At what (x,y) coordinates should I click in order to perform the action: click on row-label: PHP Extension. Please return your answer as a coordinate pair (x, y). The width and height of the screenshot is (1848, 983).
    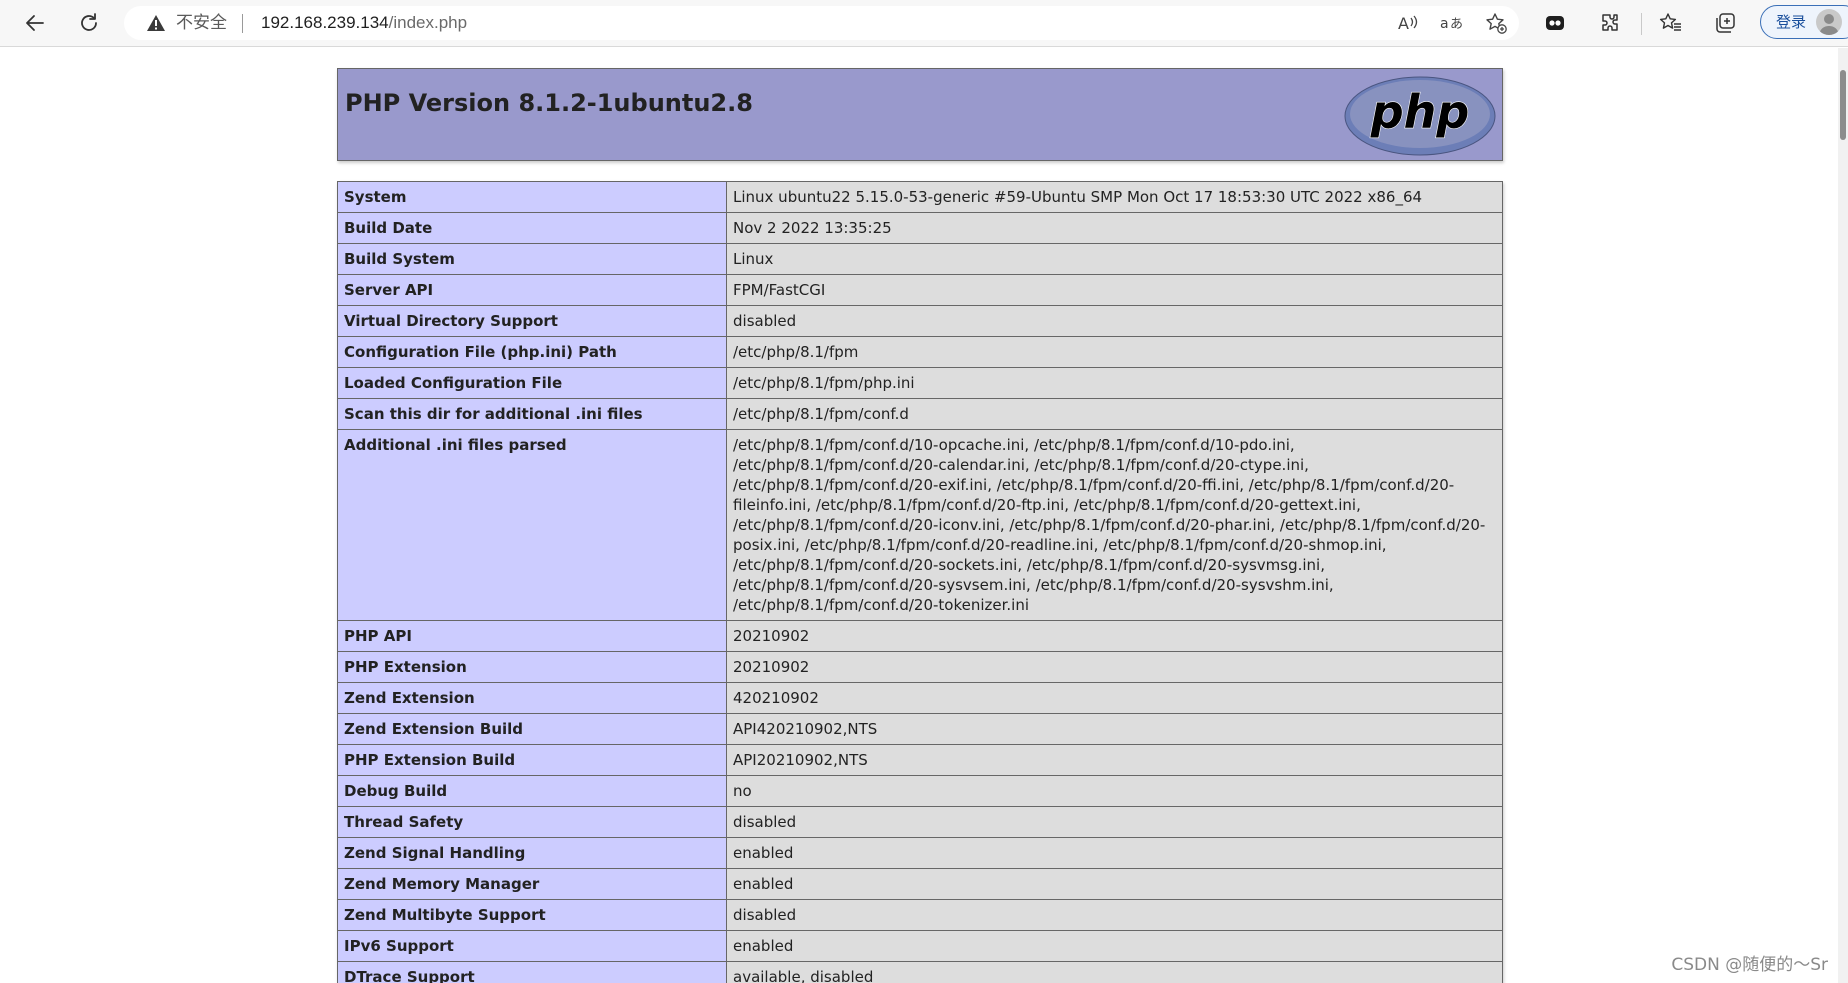
    Looking at the image, I should click on (532, 667).